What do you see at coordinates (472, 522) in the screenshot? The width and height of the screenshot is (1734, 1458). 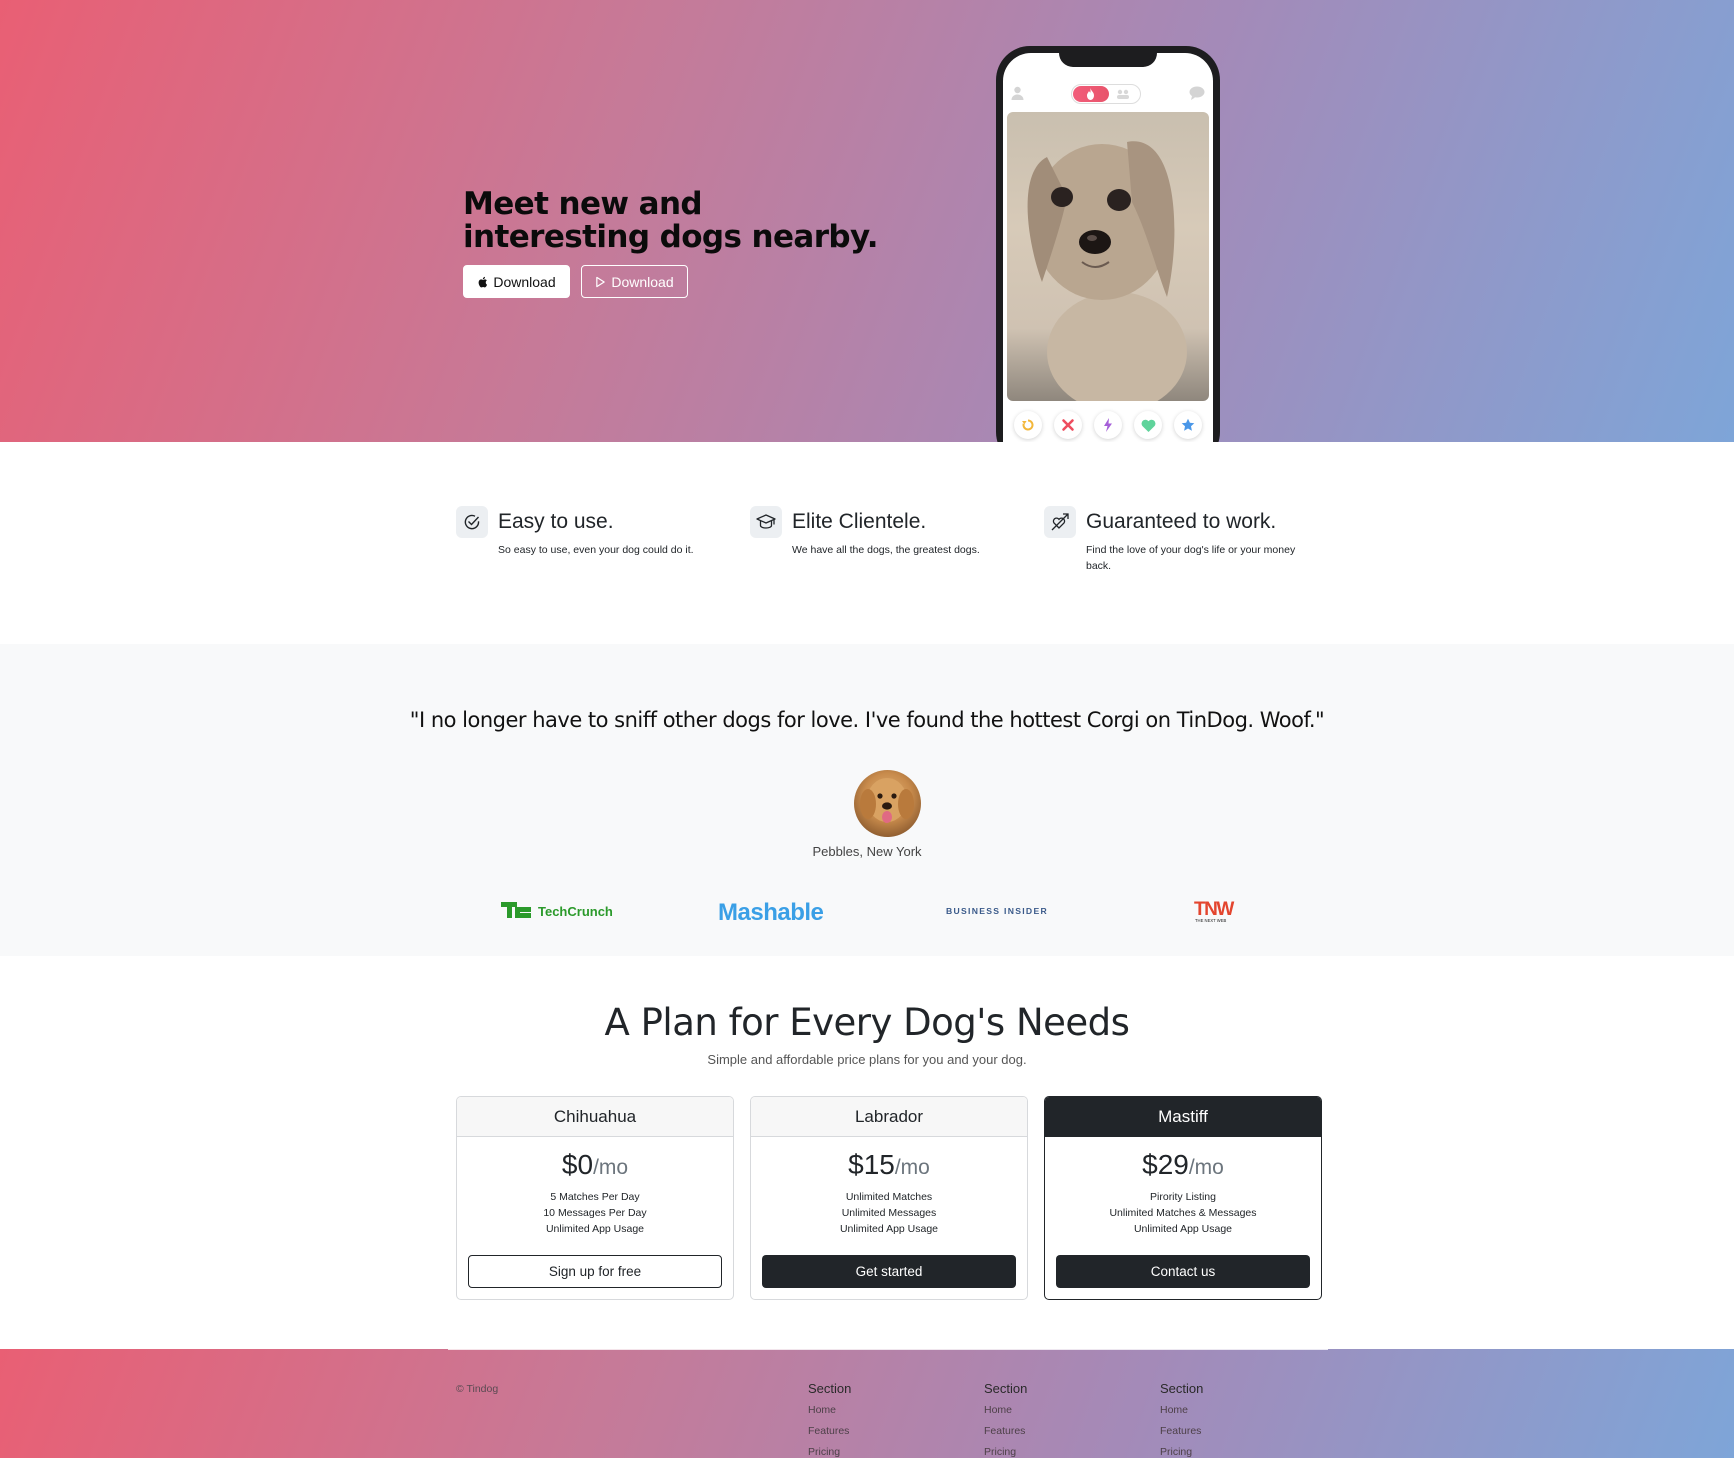 I see `check-circle-icon` at bounding box center [472, 522].